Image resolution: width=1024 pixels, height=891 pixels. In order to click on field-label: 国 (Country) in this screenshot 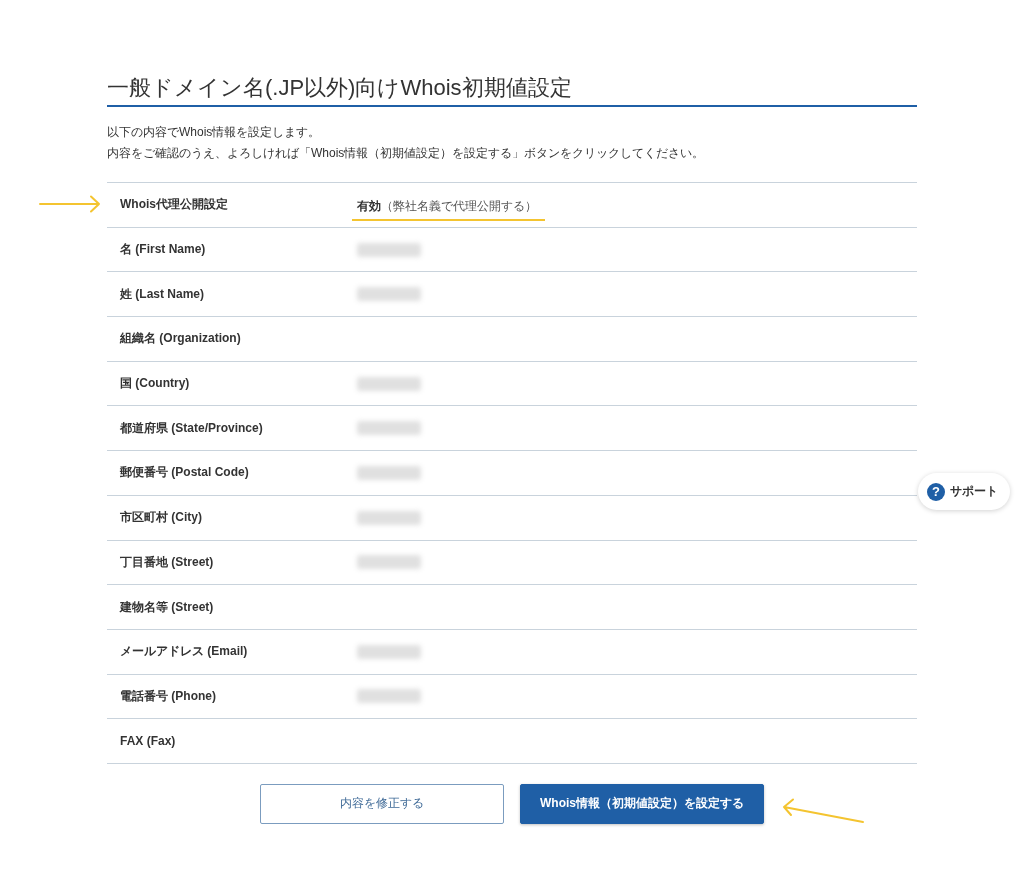, I will do `click(155, 384)`.